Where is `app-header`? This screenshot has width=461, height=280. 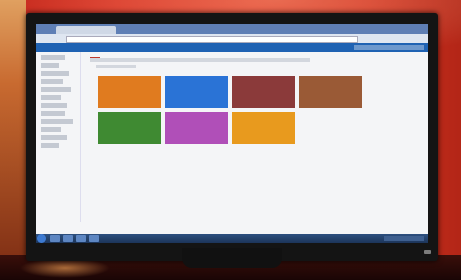
app-header is located at coordinates (232, 47).